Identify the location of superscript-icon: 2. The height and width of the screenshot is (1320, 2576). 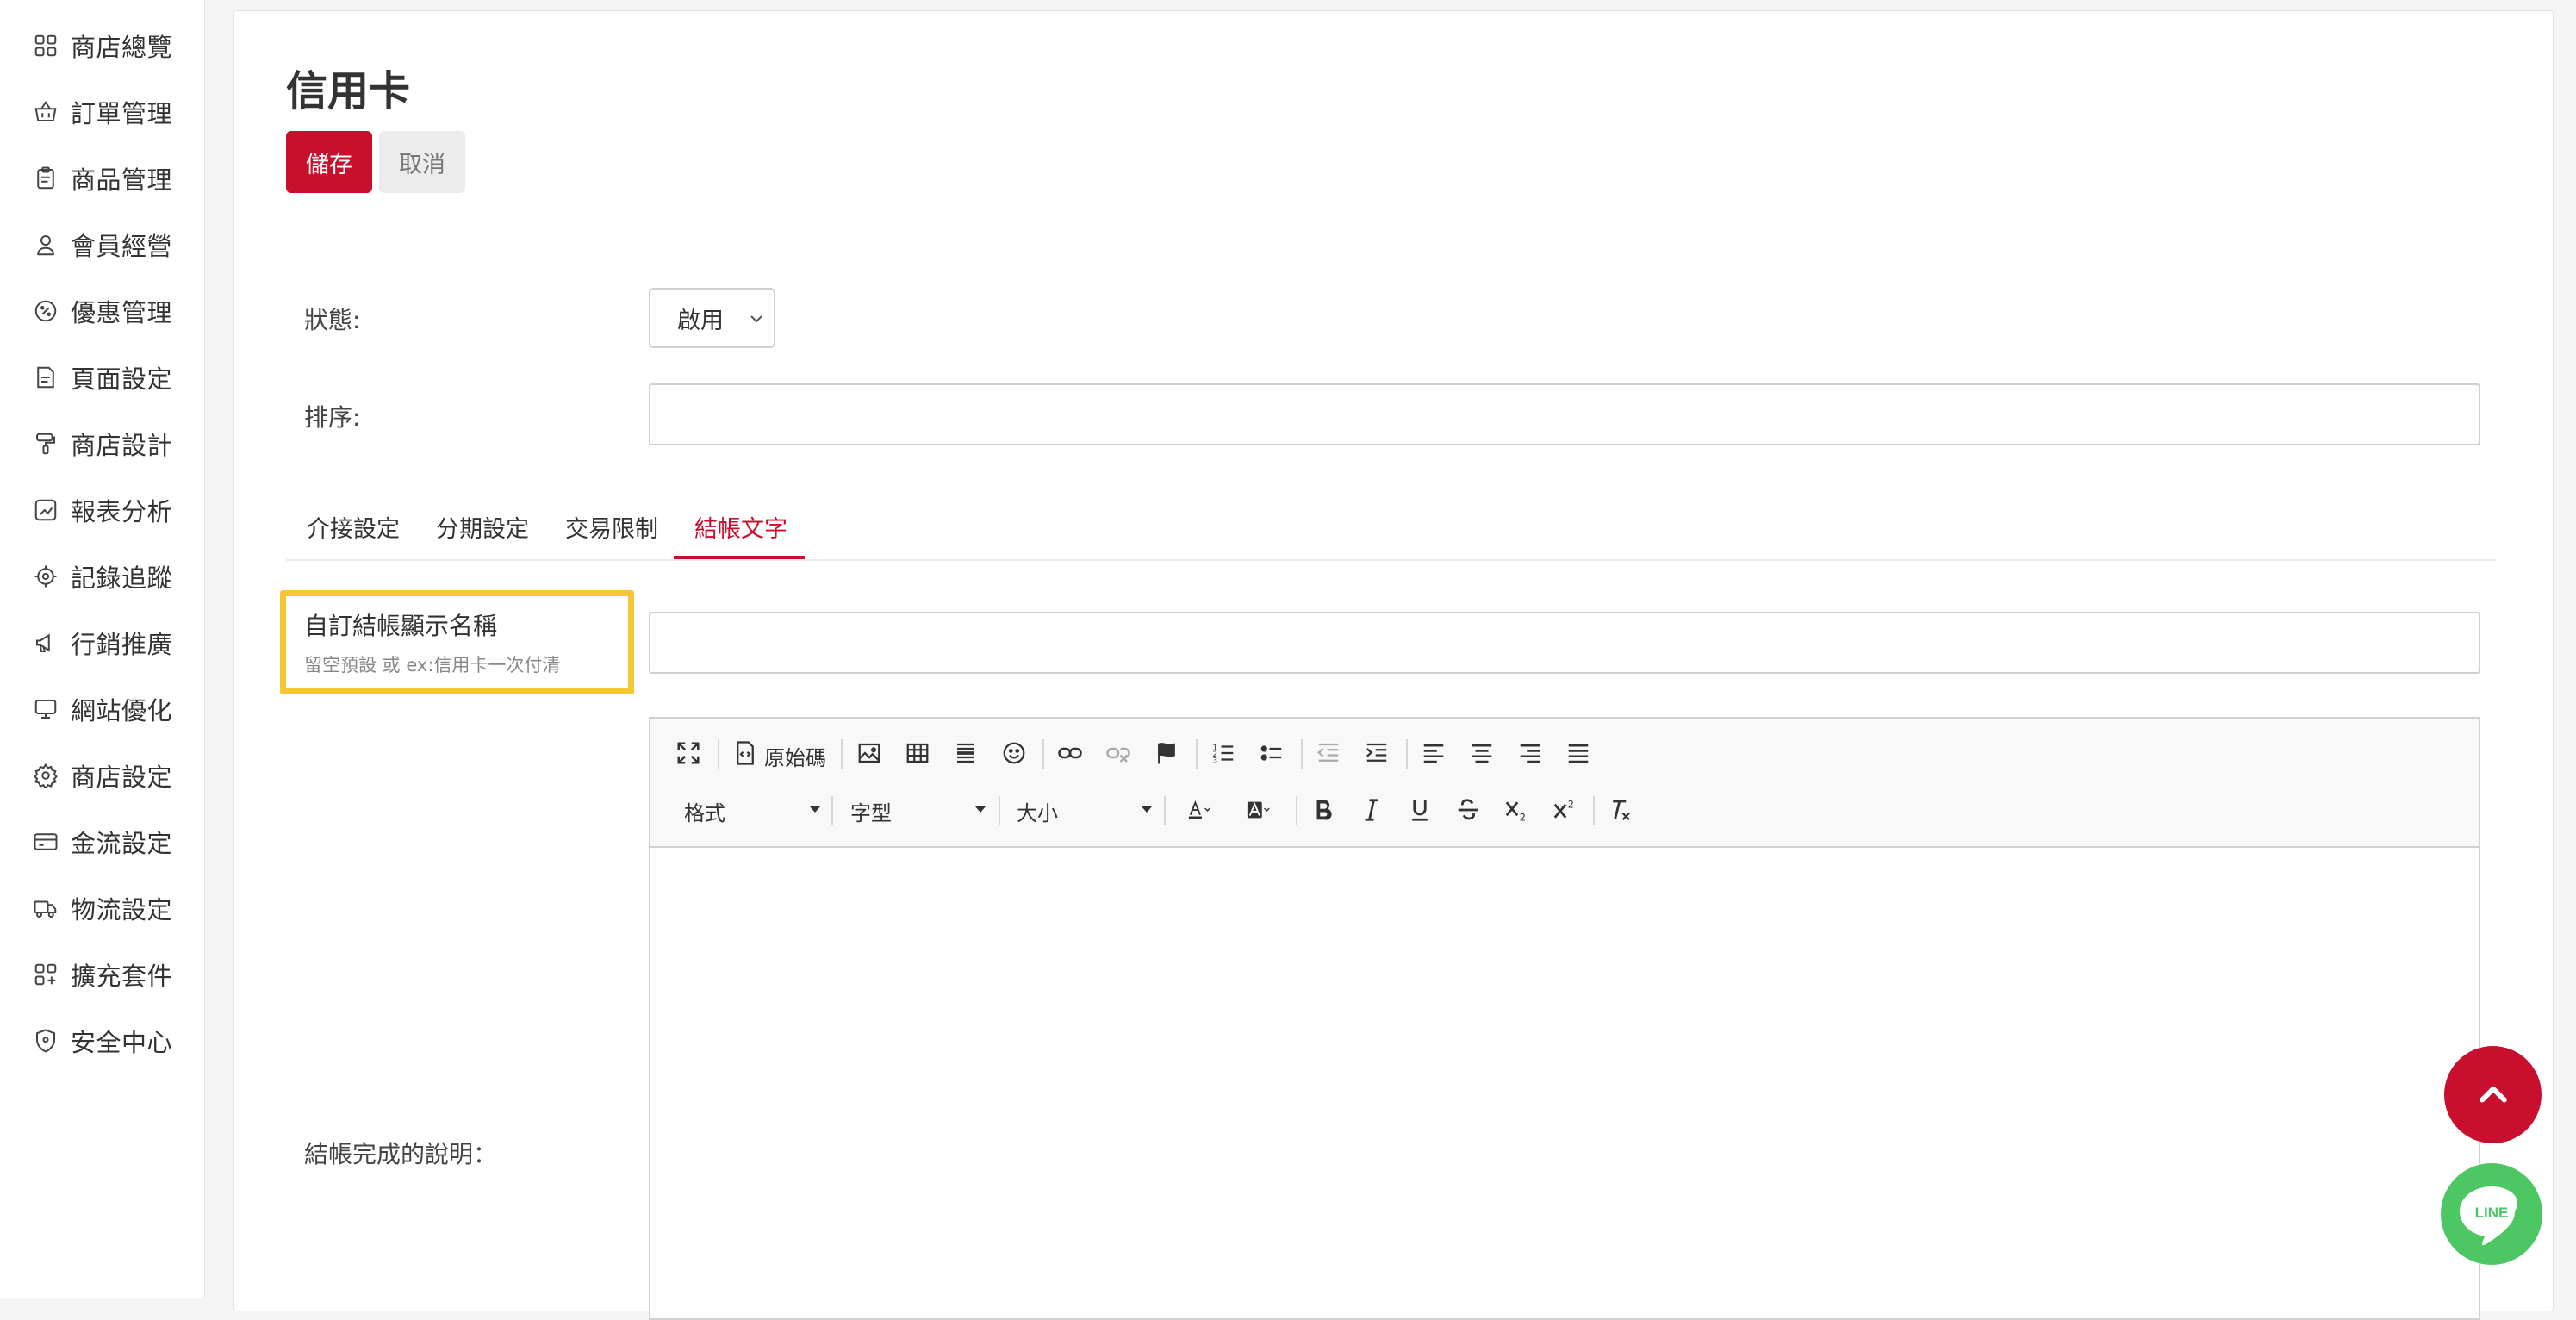
(1565, 809).